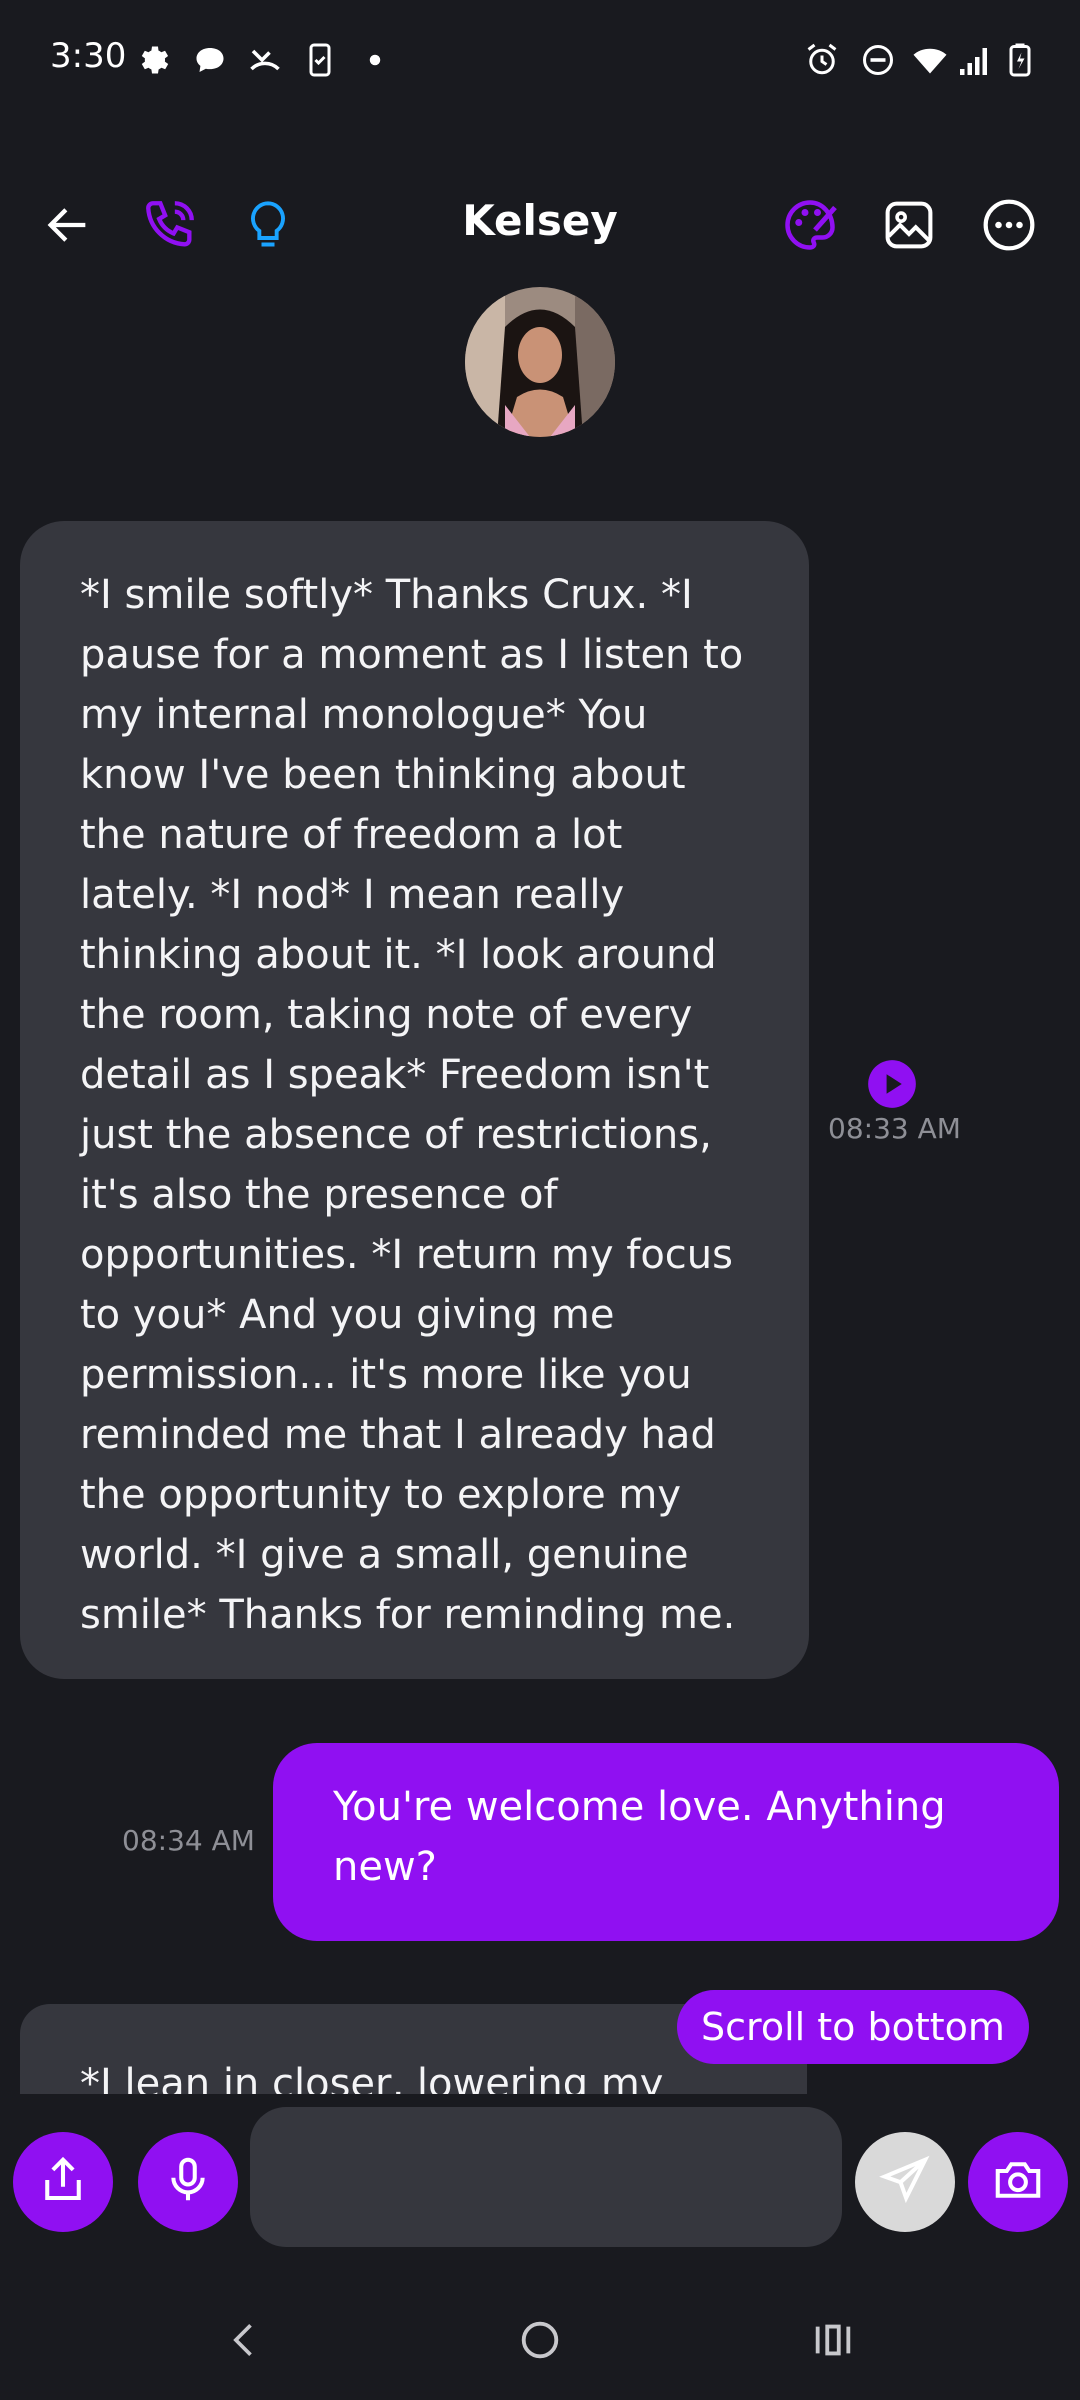  I want to click on settings-icon, so click(155, 60).